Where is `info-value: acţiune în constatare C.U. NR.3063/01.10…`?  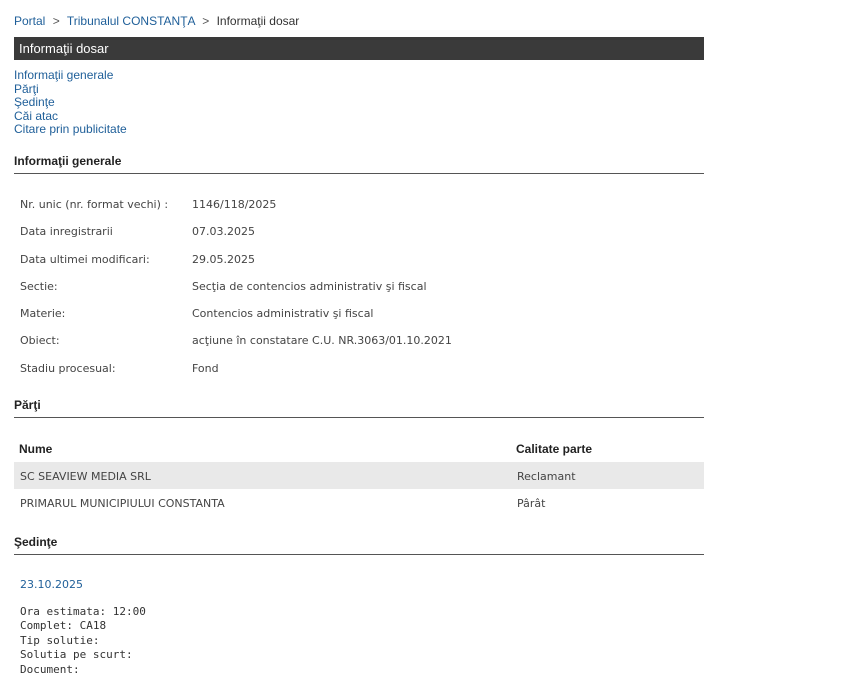 info-value: acţiune în constatare C.U. NR.3063/01.10… is located at coordinates (322, 341).